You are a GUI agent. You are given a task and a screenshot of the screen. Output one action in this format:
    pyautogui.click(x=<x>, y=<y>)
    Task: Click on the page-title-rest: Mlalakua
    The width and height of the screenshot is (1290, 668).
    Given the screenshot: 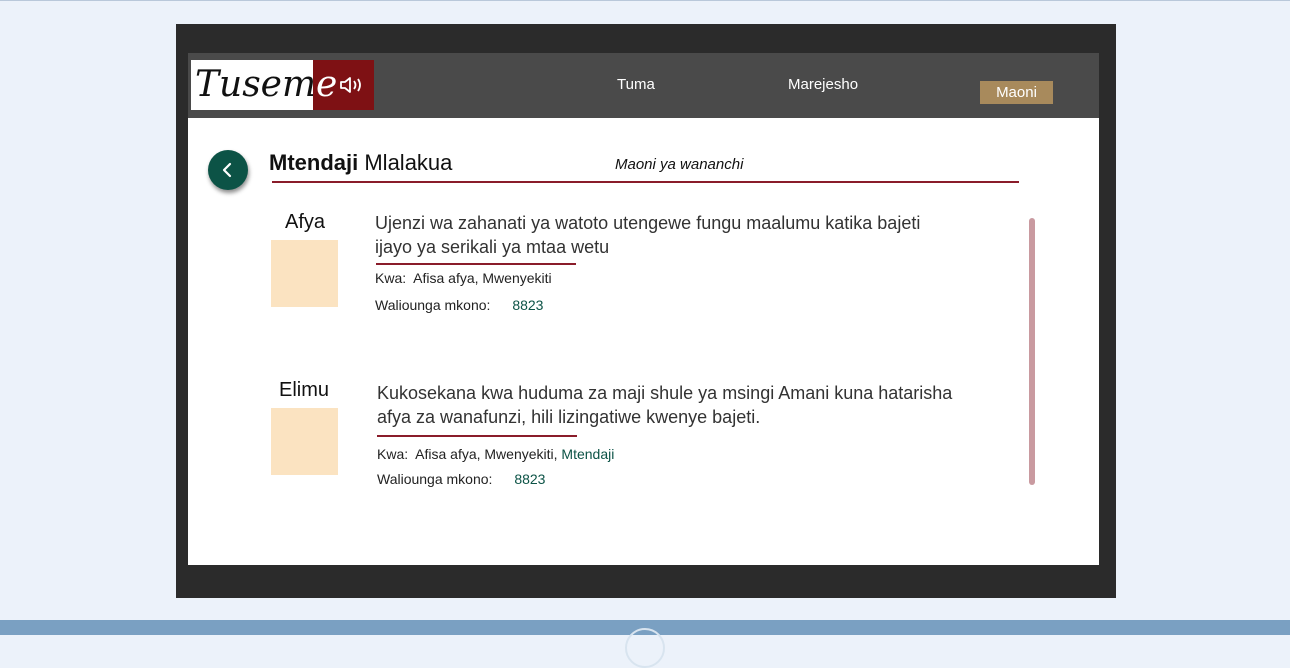 What is the action you would take?
    pyautogui.click(x=408, y=162)
    